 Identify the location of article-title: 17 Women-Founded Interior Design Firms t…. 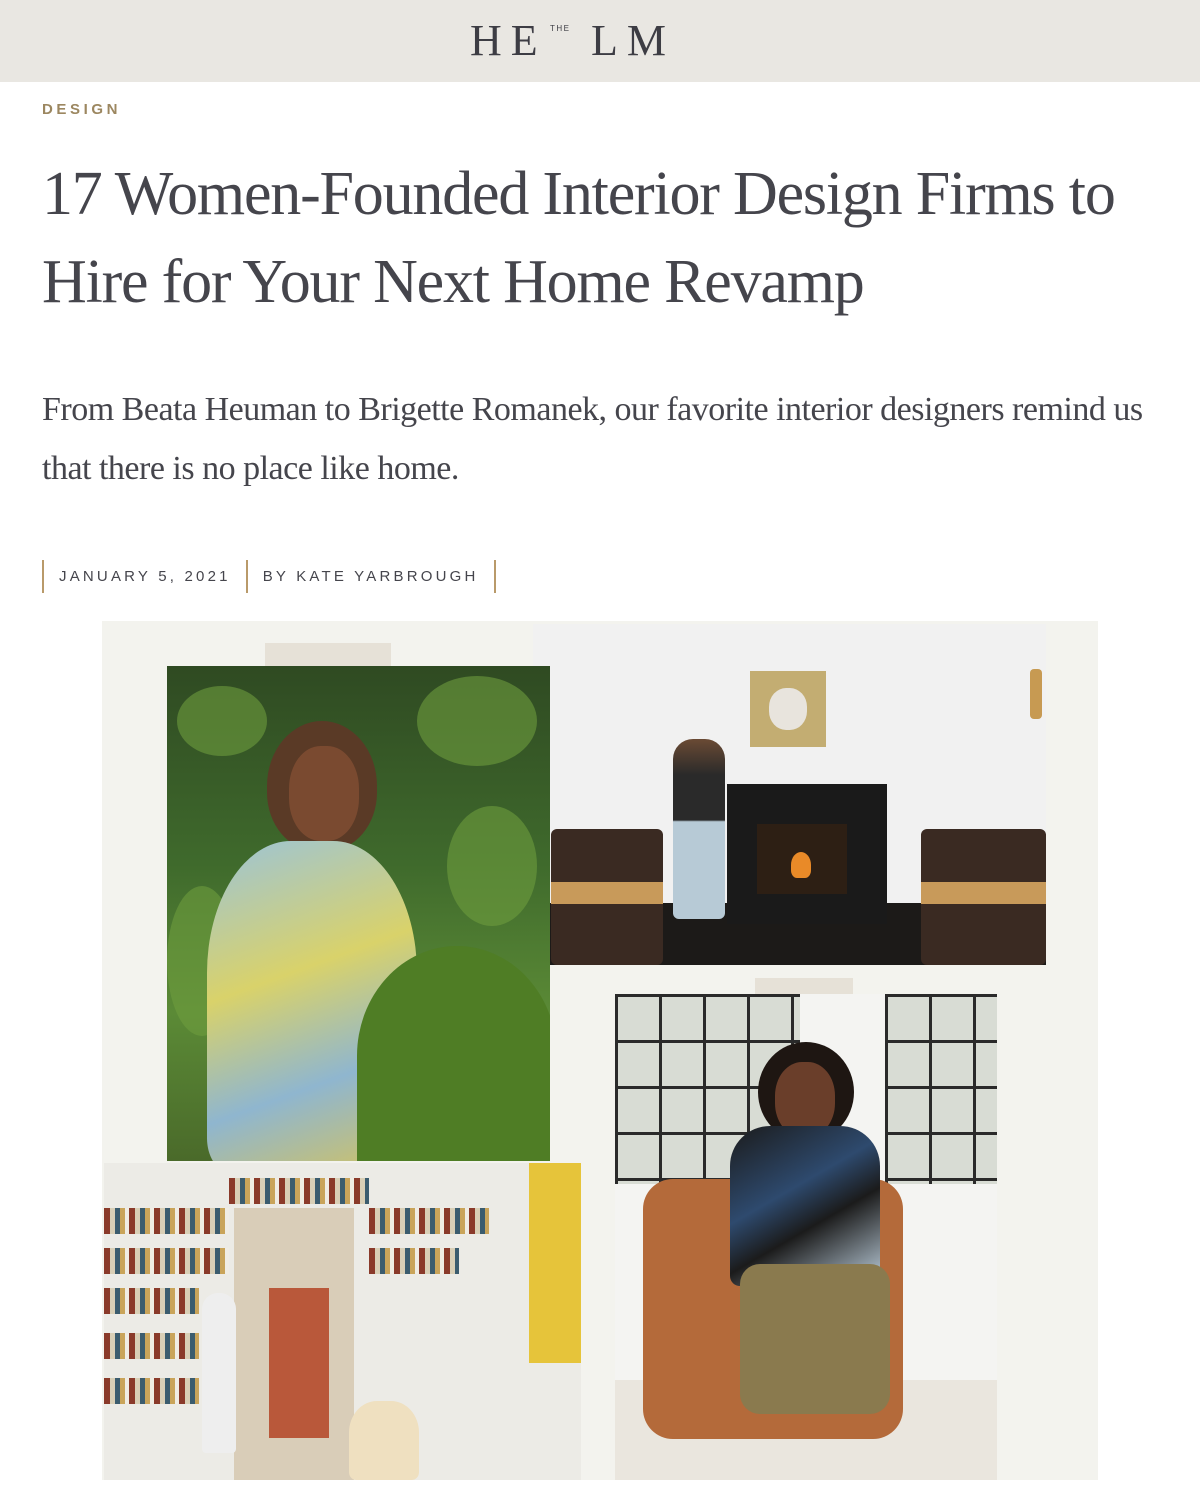
(579, 238).